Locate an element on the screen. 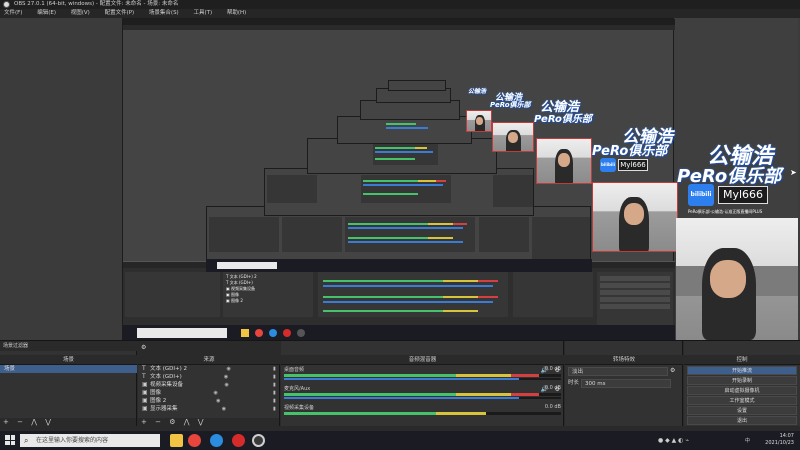 The width and height of the screenshot is (800, 450). search-placeholder: 在这里输入你要搜索的内容 is located at coordinates (72, 440).